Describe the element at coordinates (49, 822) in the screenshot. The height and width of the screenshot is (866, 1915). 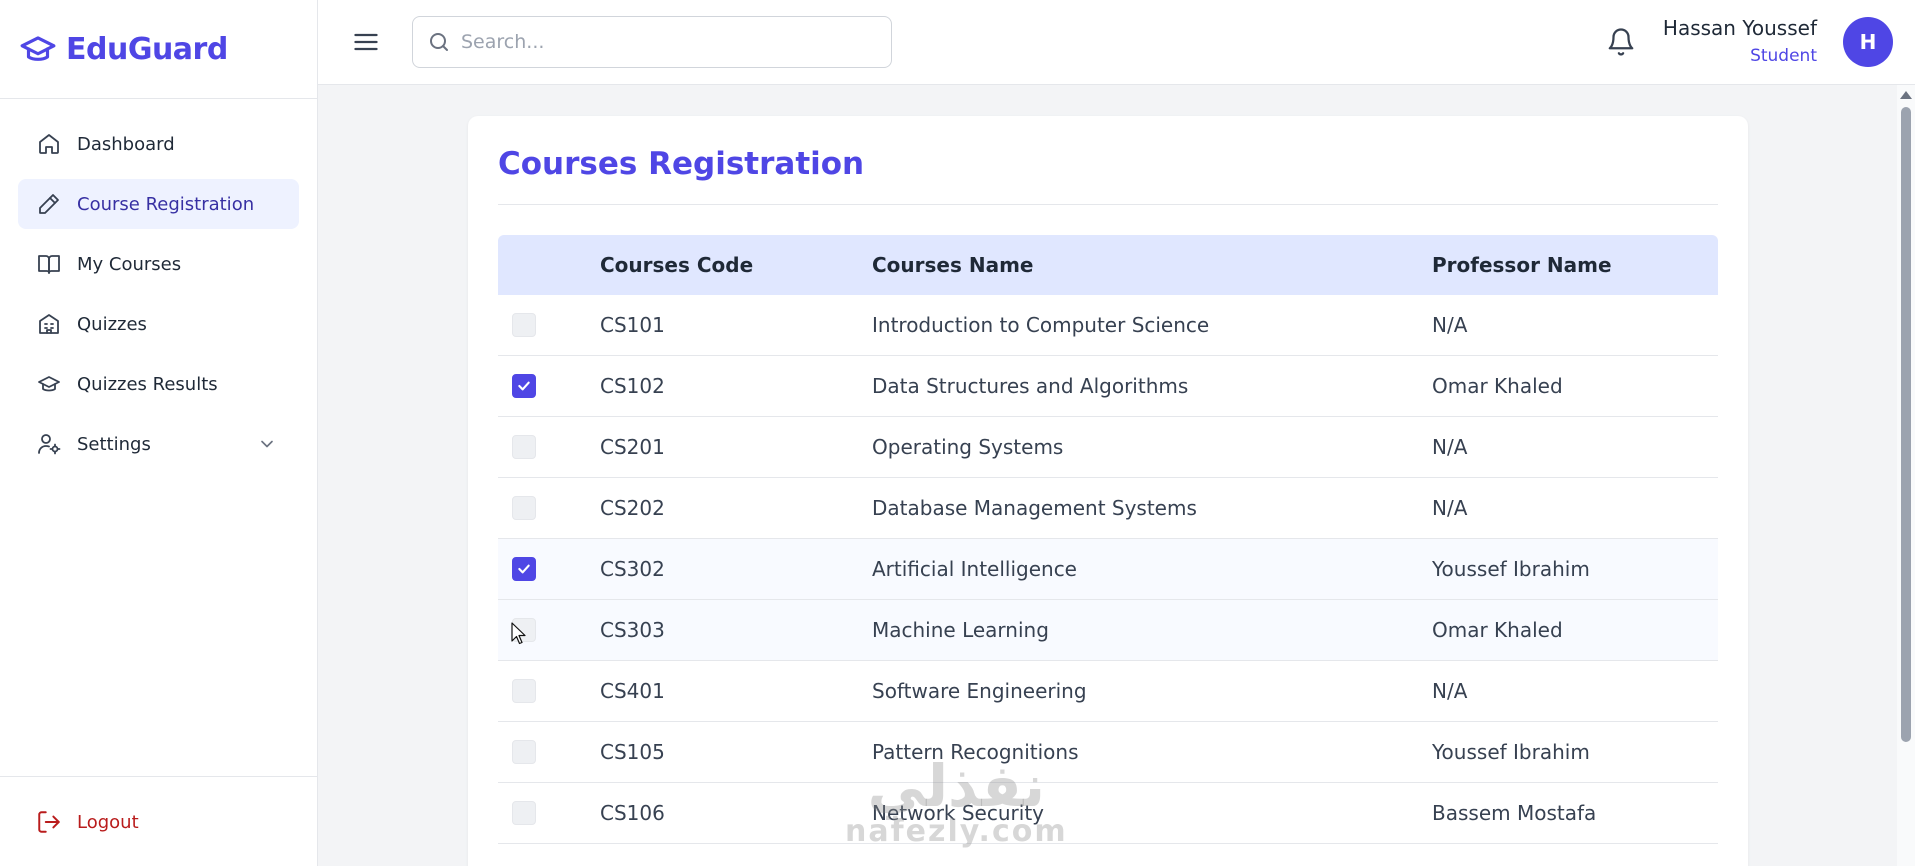
I see `logout-icon` at that location.